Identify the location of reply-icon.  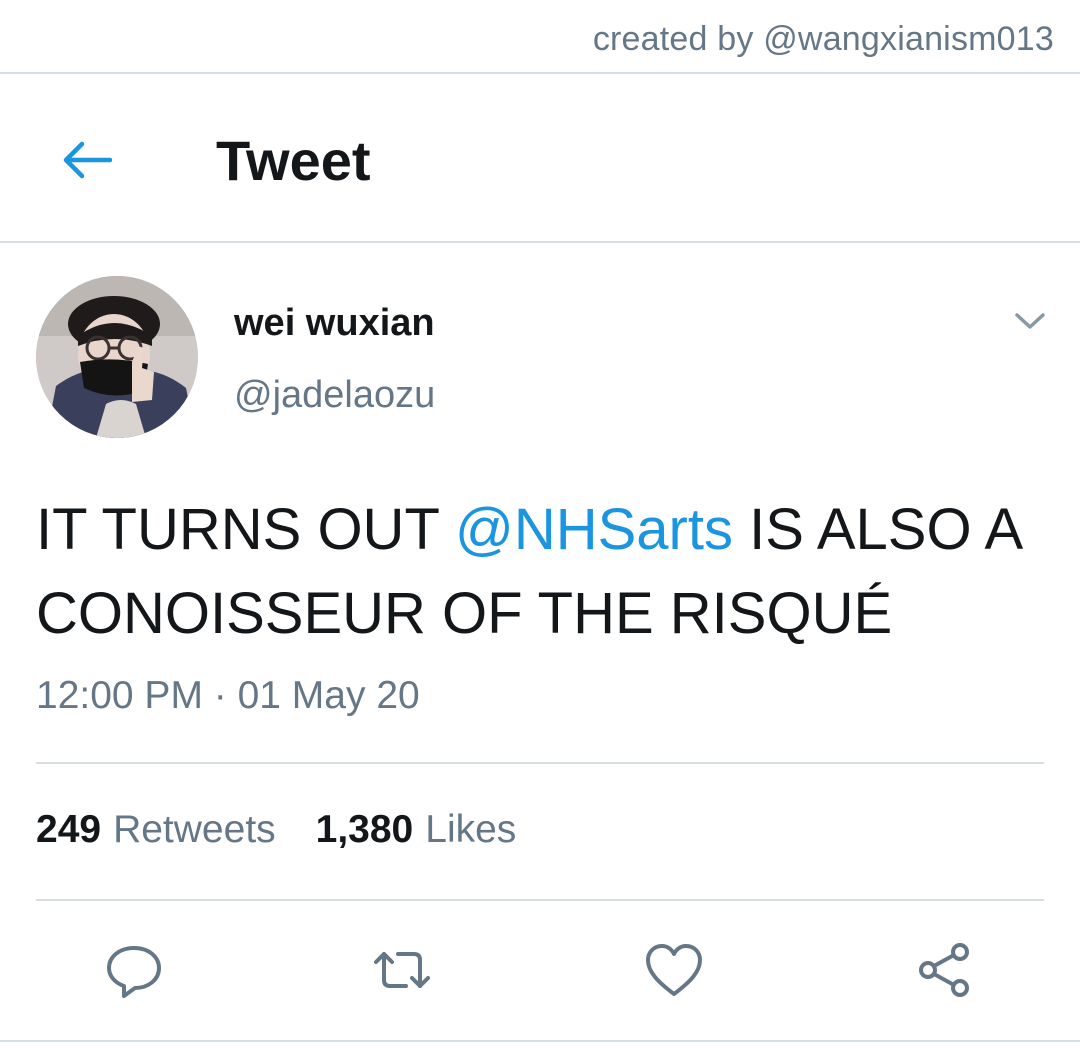
(134, 972).